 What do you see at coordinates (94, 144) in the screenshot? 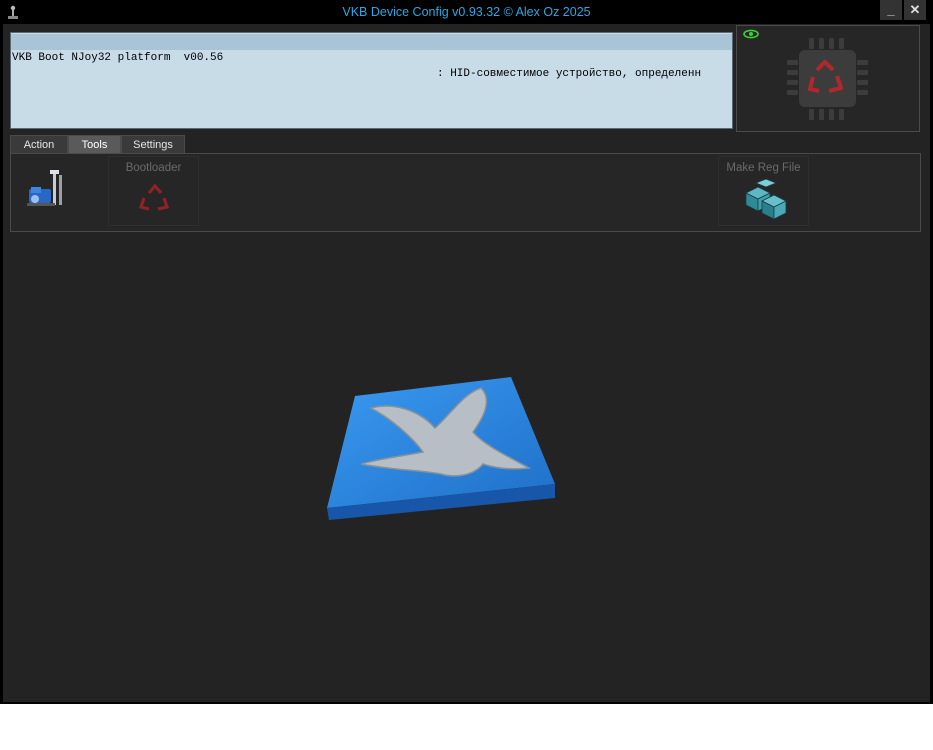
I see `tab-tools: Tools` at bounding box center [94, 144].